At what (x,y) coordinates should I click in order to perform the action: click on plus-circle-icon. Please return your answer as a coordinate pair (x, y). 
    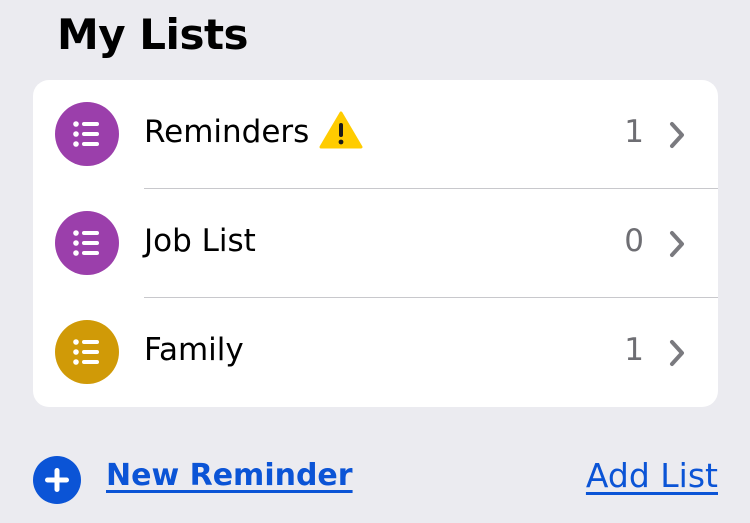
    Looking at the image, I should click on (57, 480).